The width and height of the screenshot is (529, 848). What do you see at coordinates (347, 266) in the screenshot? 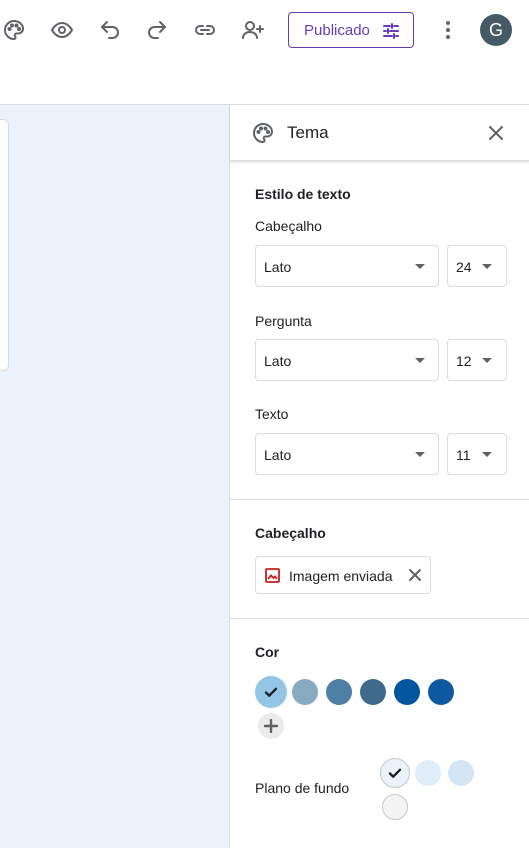
I see `header-font-select: Lato` at bounding box center [347, 266].